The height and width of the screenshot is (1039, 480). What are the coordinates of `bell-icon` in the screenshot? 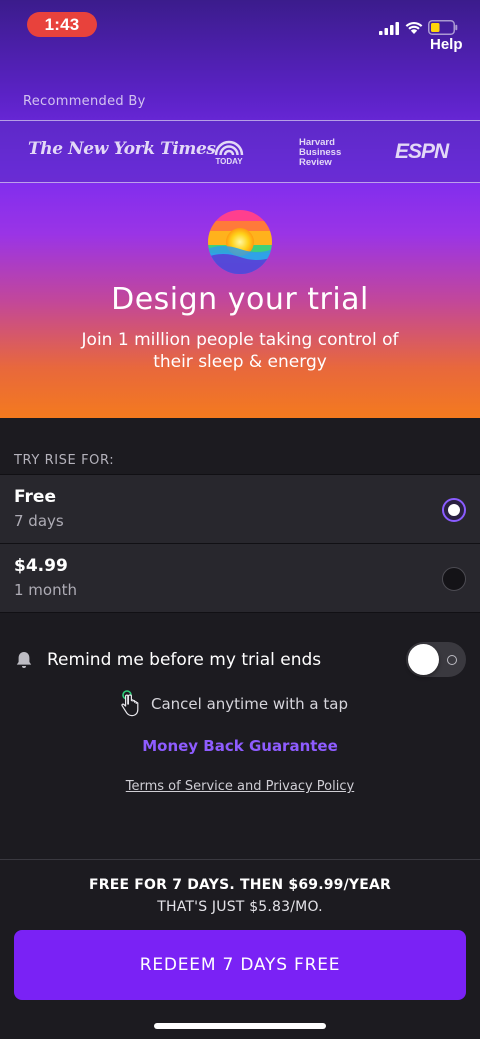 It's located at (24, 660).